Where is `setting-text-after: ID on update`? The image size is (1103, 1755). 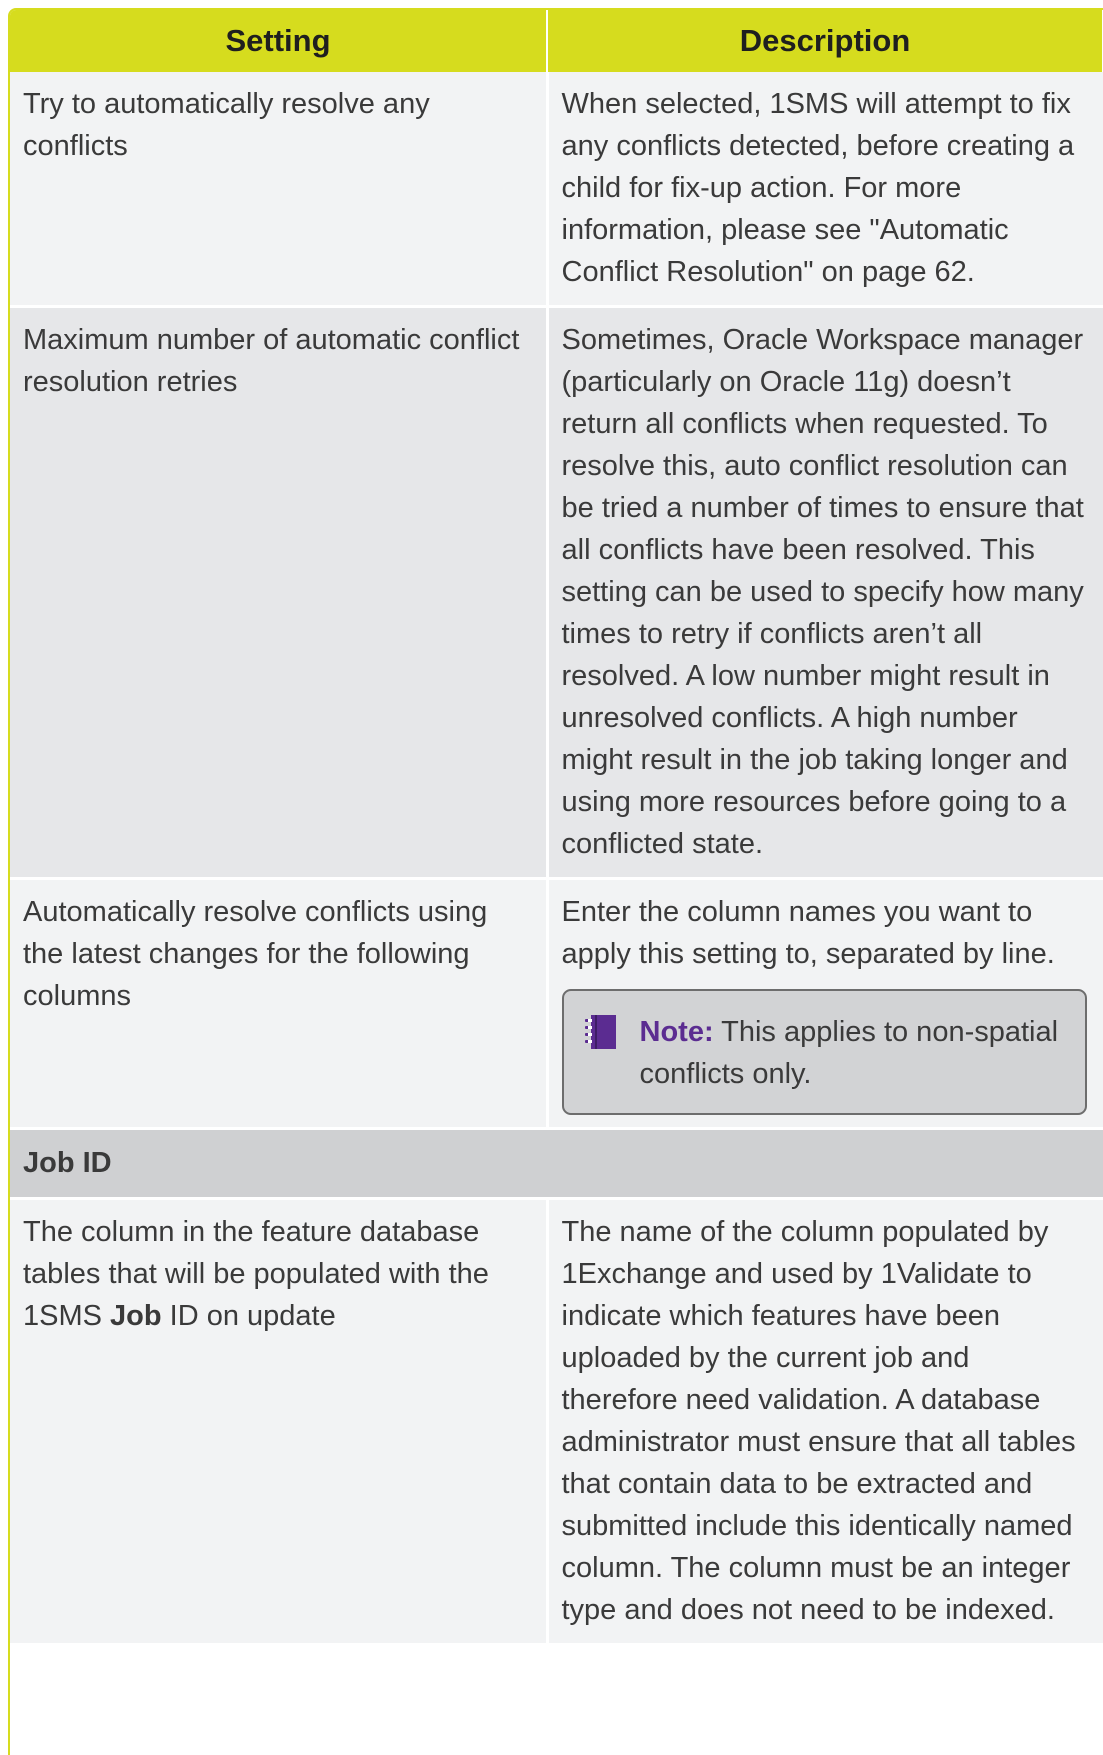
setting-text-after: ID on update is located at coordinates (248, 1316).